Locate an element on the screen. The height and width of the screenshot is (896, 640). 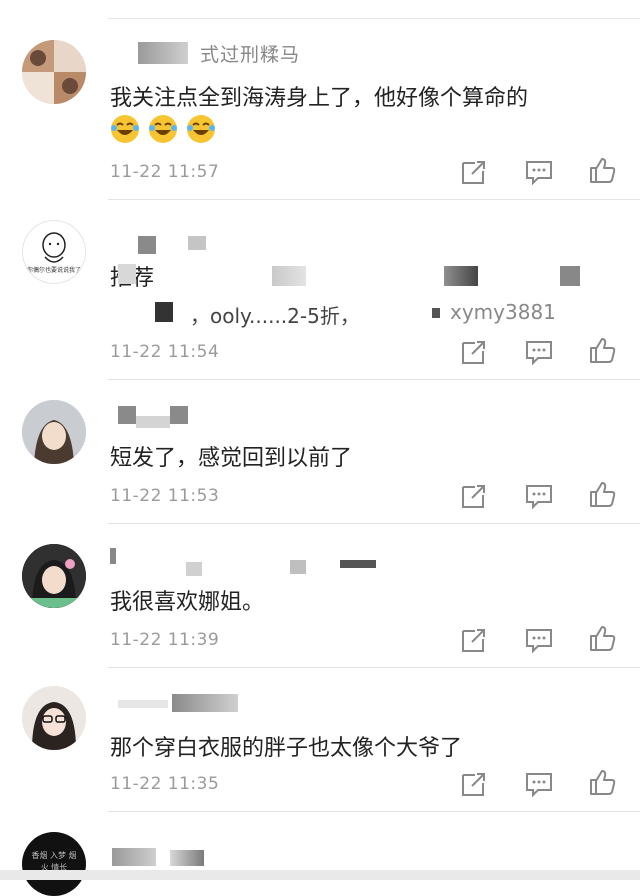
comment-subtext: ，ooly......2-5折， is located at coordinates (275, 316).